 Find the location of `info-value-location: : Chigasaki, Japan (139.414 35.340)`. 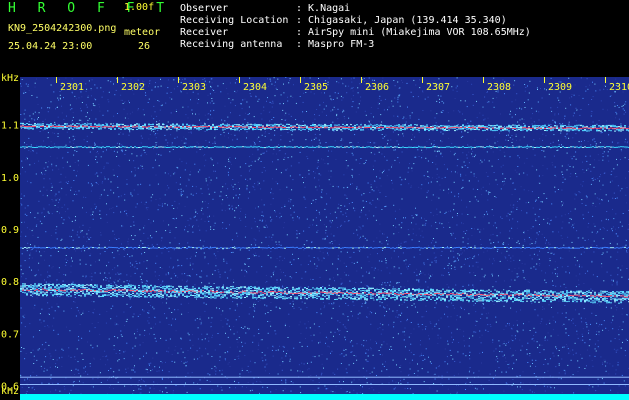

info-value-location: : Chigasaki, Japan (139.414 35.340) is located at coordinates (401, 20).